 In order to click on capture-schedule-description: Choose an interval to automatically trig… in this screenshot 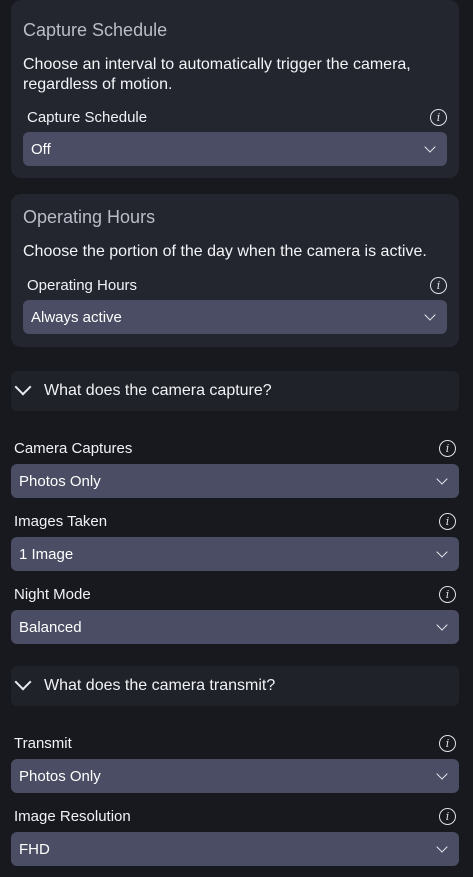, I will do `click(217, 74)`.